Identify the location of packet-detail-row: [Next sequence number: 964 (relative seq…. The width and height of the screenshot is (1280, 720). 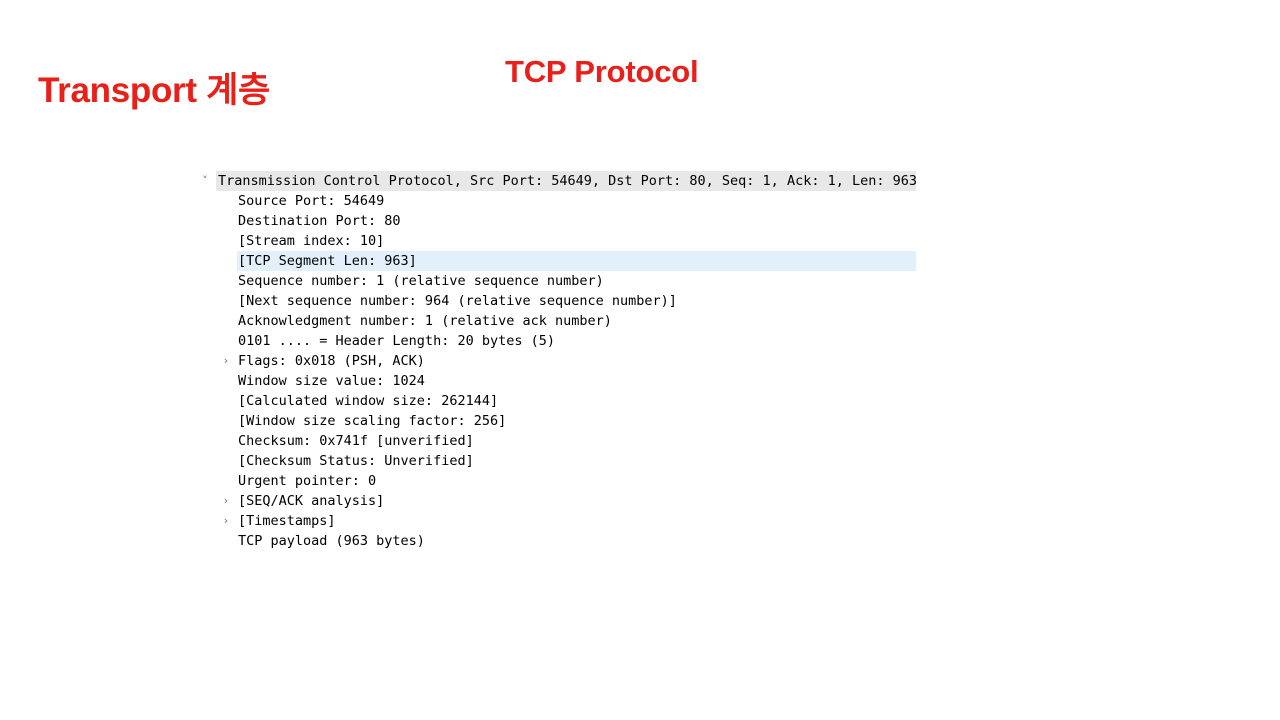
(576, 301).